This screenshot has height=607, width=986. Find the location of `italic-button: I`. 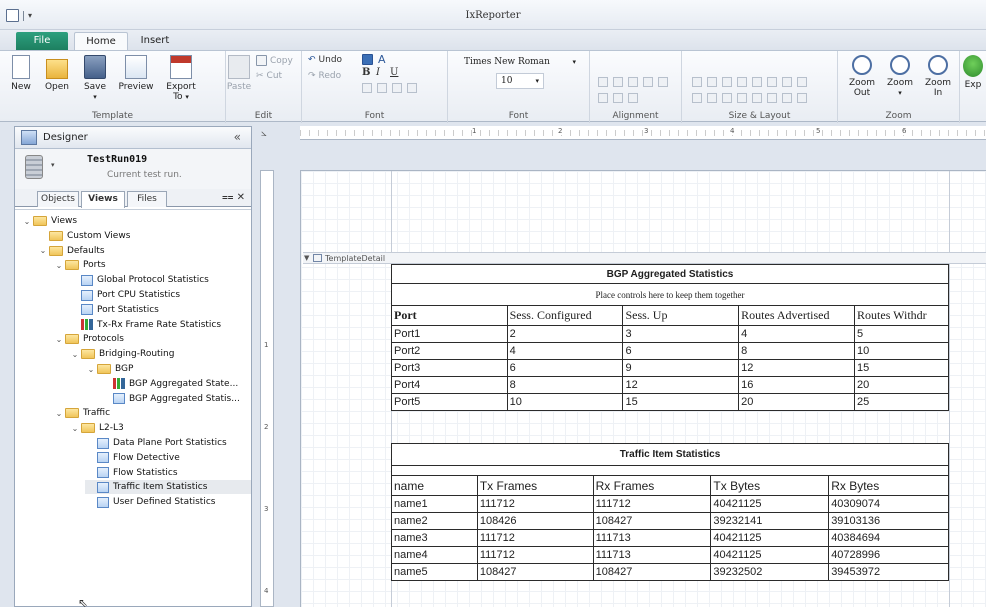

italic-button: I is located at coordinates (378, 72).